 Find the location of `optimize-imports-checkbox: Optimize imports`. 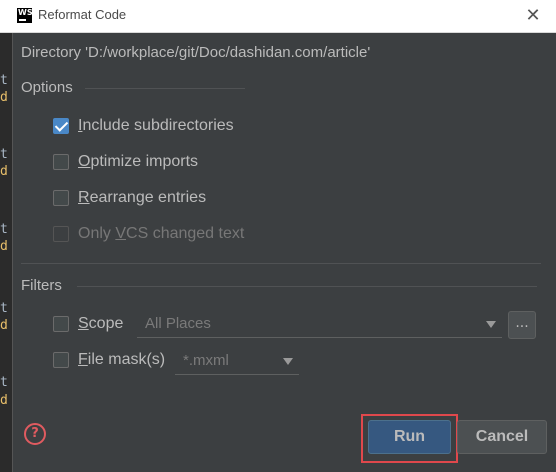

optimize-imports-checkbox: Optimize imports is located at coordinates (125, 162).